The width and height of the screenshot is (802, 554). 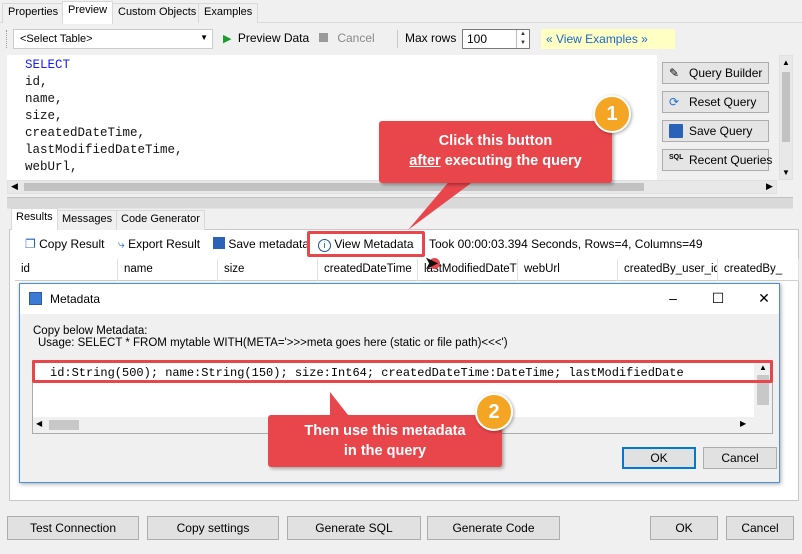 What do you see at coordinates (404, 299) in the screenshot?
I see `callout-pointers` at bounding box center [404, 299].